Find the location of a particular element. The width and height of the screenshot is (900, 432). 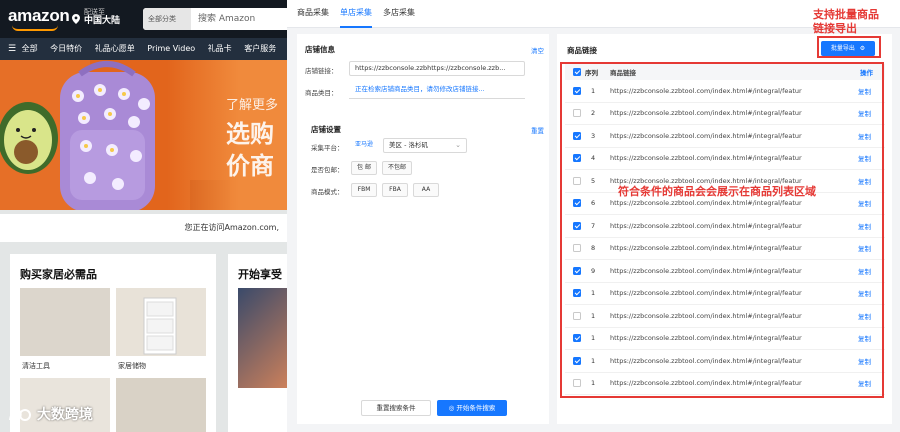

hero-line2: 选购 is located at coordinates (250, 134).